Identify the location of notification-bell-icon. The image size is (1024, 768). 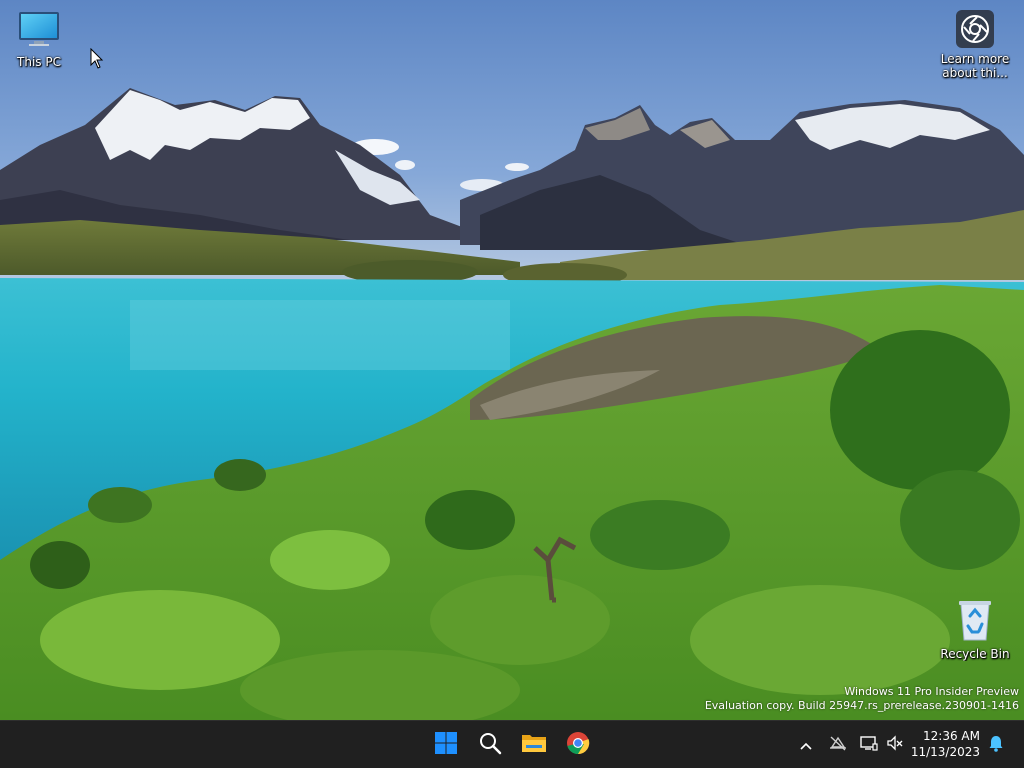
(996, 745).